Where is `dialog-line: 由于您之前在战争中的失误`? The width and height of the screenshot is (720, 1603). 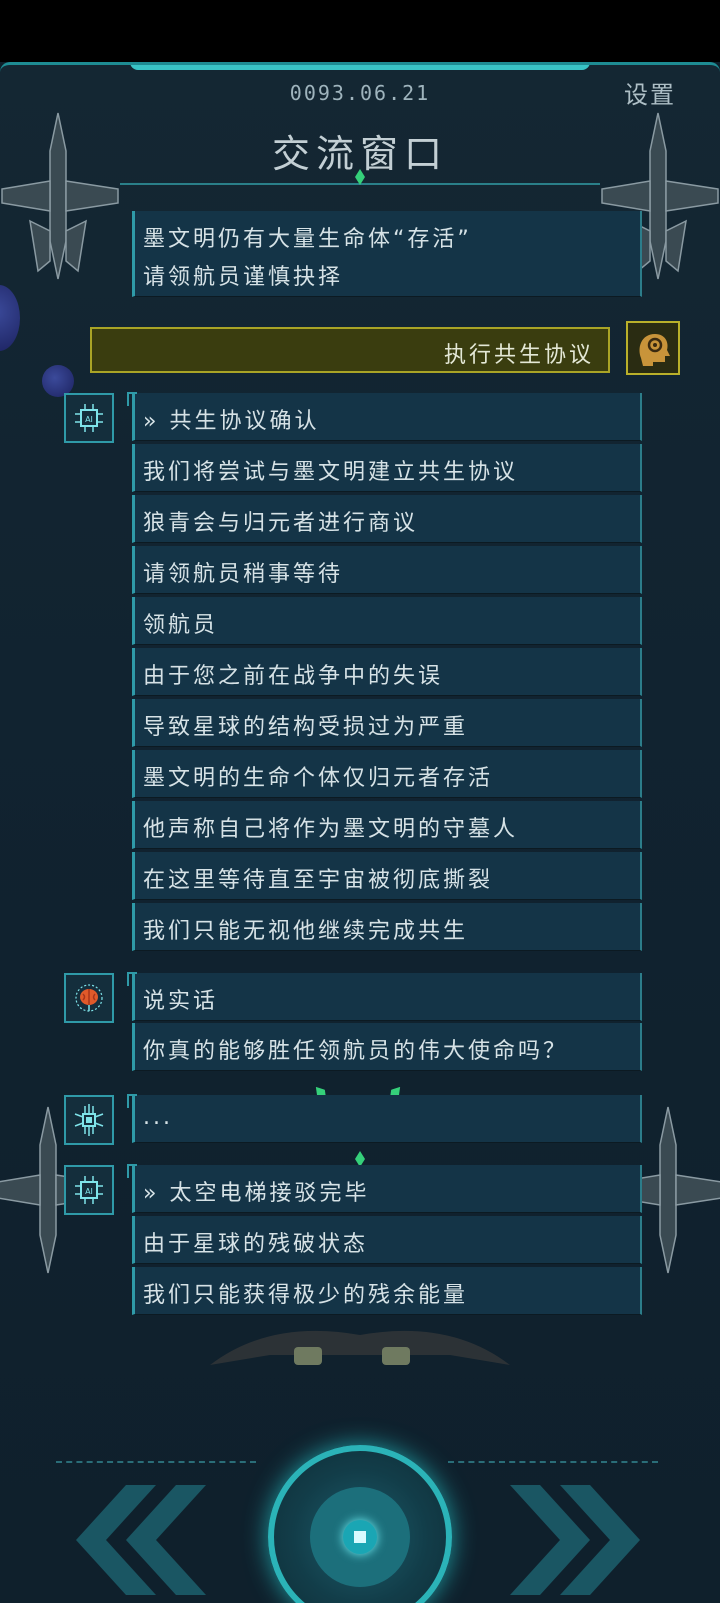
dialog-line: 由于您之前在战争中的失误 is located at coordinates (387, 672).